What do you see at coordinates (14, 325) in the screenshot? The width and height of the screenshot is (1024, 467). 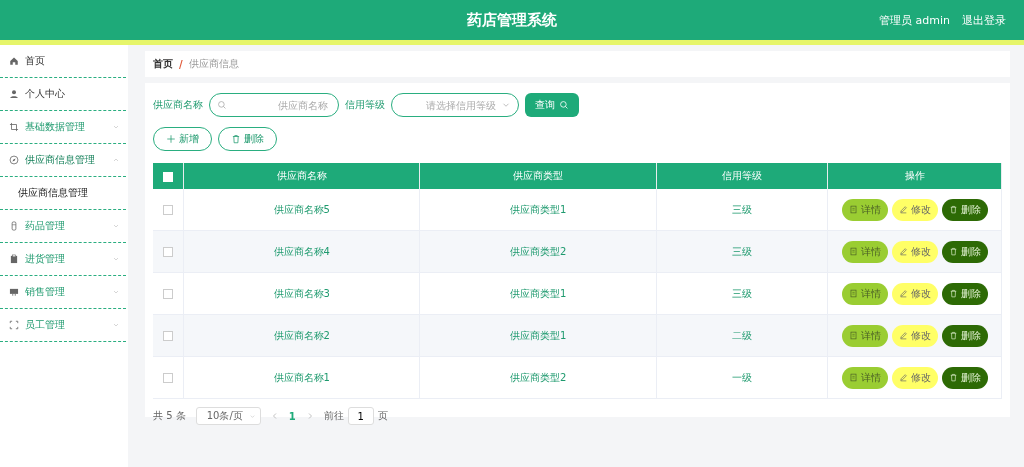 I see `fullscreen-icon` at bounding box center [14, 325].